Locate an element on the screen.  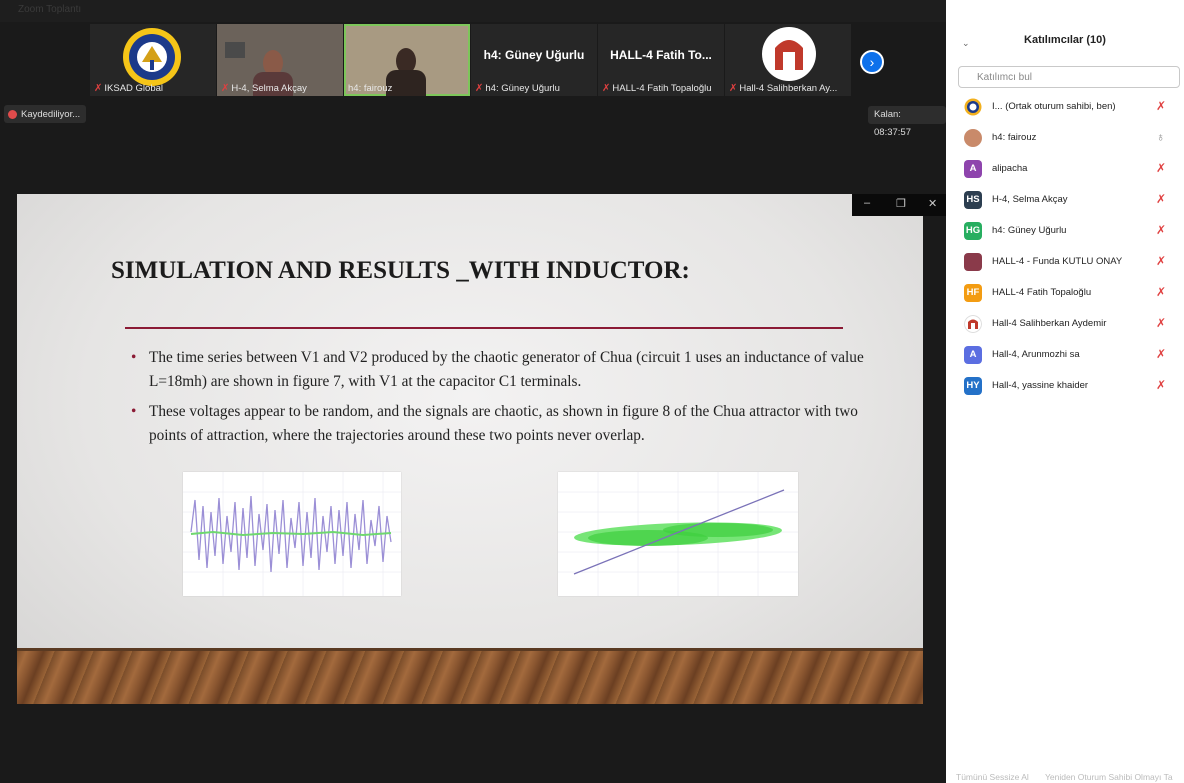
recording-dot-icon is located at coordinates (12, 114).